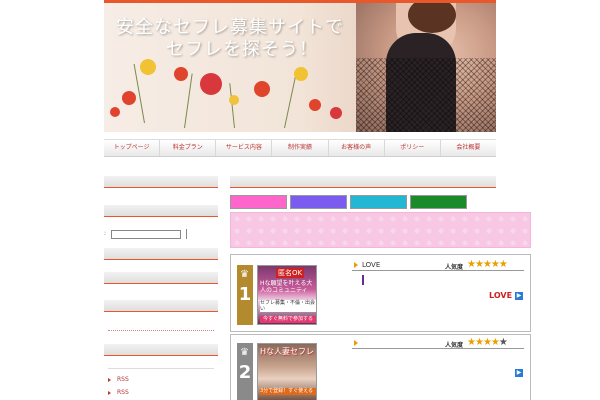  Describe the element at coordinates (185, 234) in the screenshot. I see `search-button` at that location.